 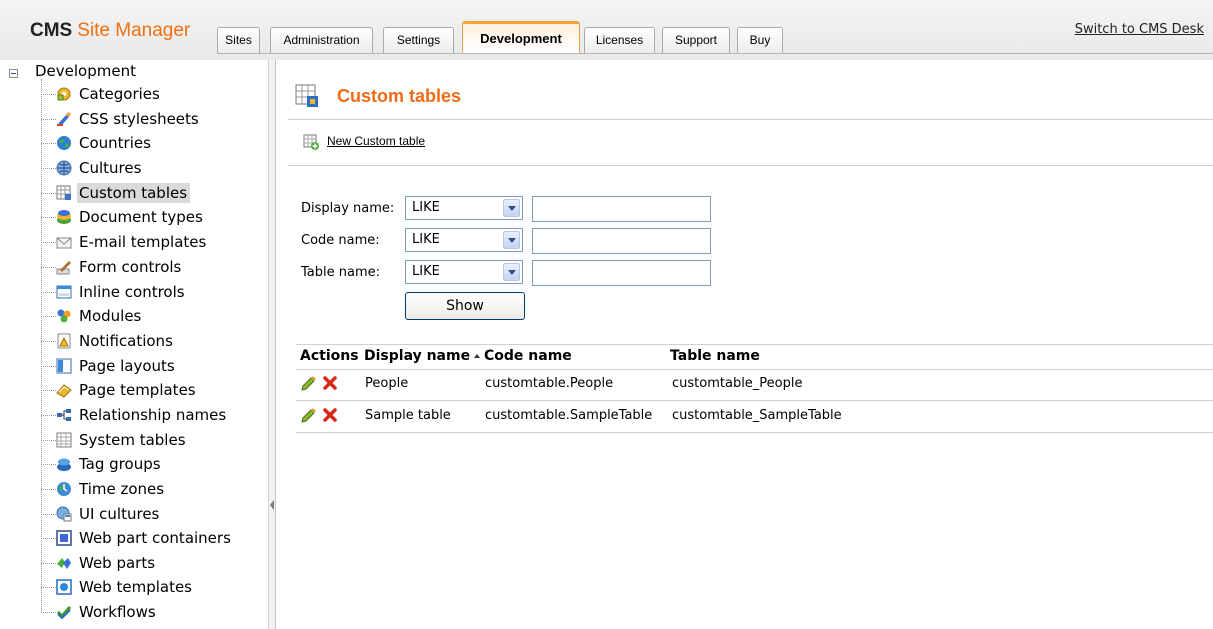 What do you see at coordinates (750, 119) in the screenshot?
I see `title-divider` at bounding box center [750, 119].